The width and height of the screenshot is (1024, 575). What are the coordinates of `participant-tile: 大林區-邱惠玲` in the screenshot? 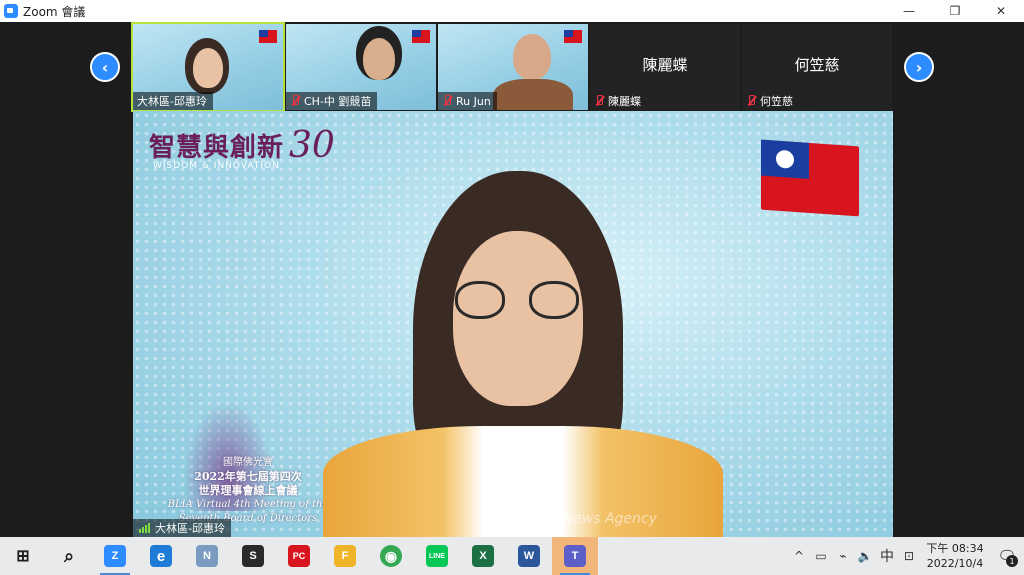 It's located at (208, 67).